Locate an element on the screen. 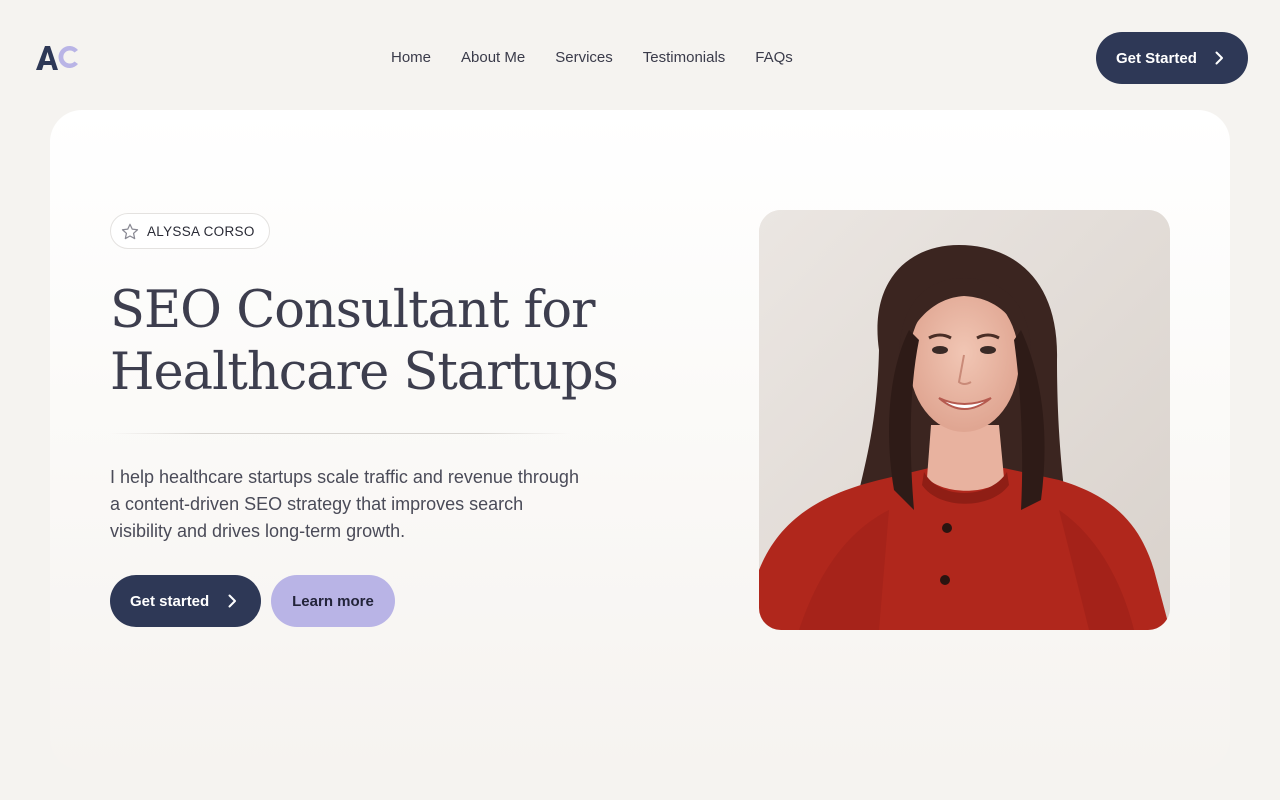 The width and height of the screenshot is (1280, 800). main-nav: Home About Me Services Testimonials FAQs is located at coordinates (592, 58).